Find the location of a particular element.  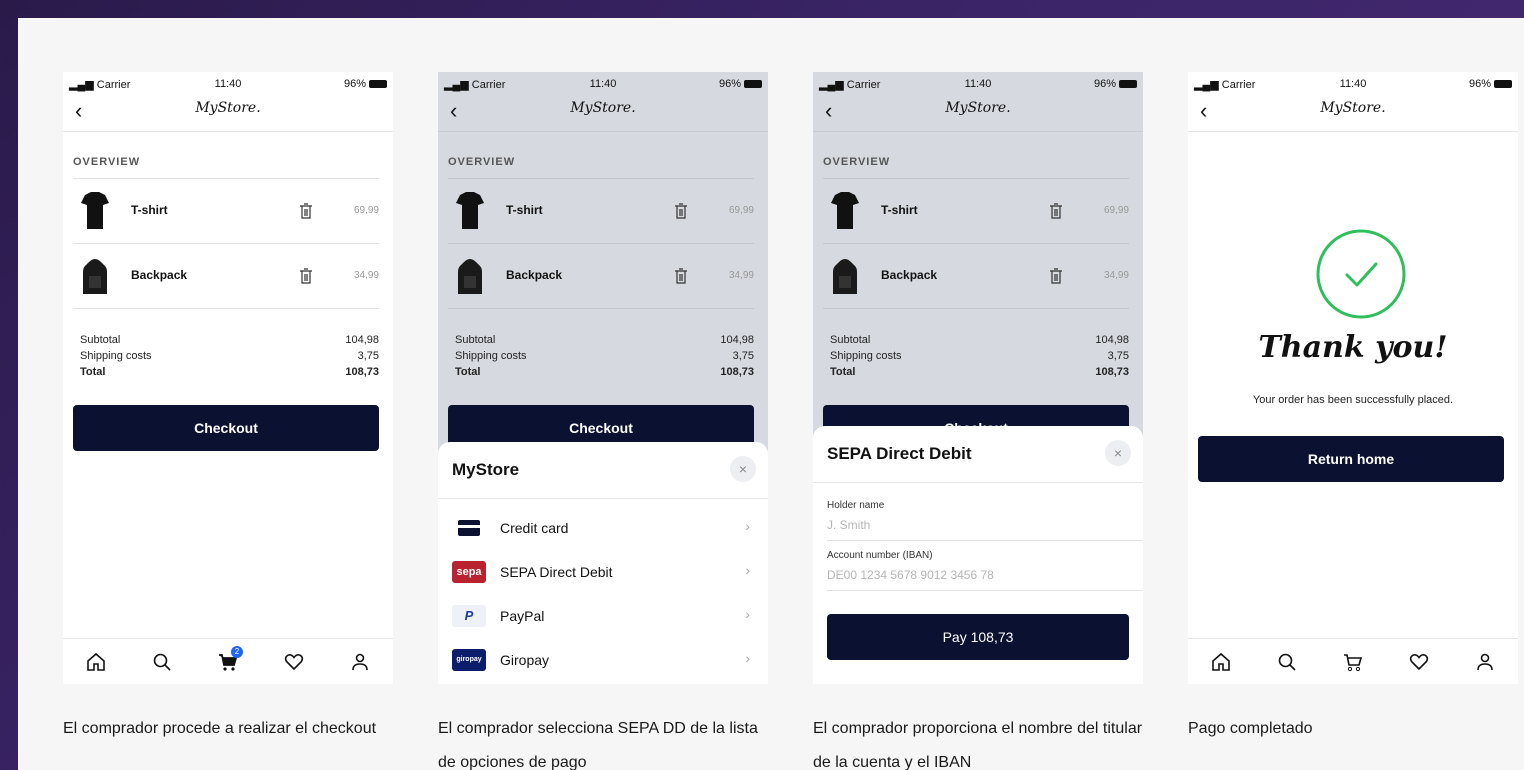

payment-option-label: Giropay is located at coordinates (525, 660).